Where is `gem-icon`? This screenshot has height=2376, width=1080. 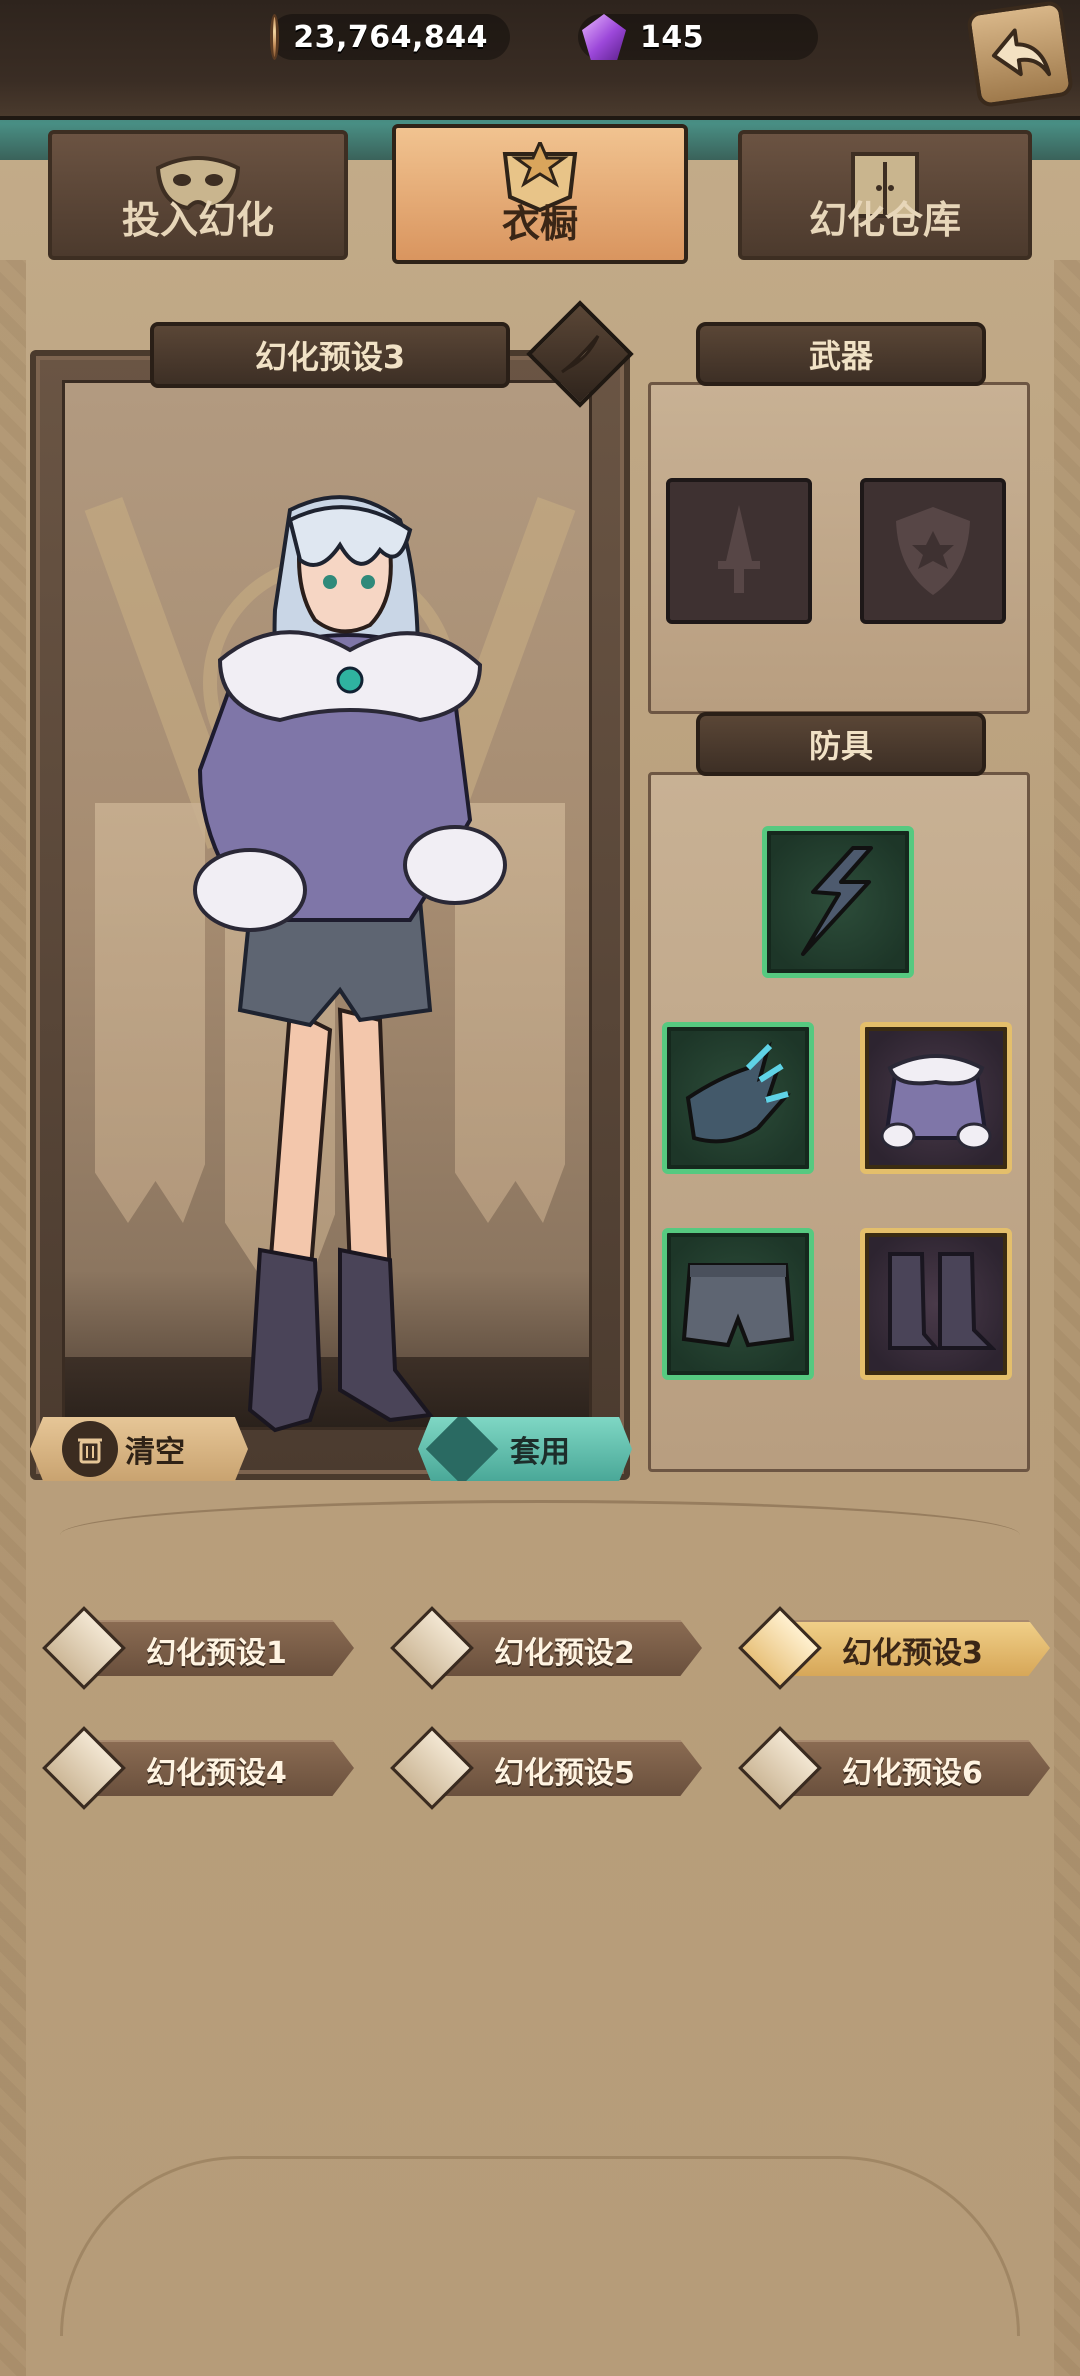
gem-icon is located at coordinates (604, 37).